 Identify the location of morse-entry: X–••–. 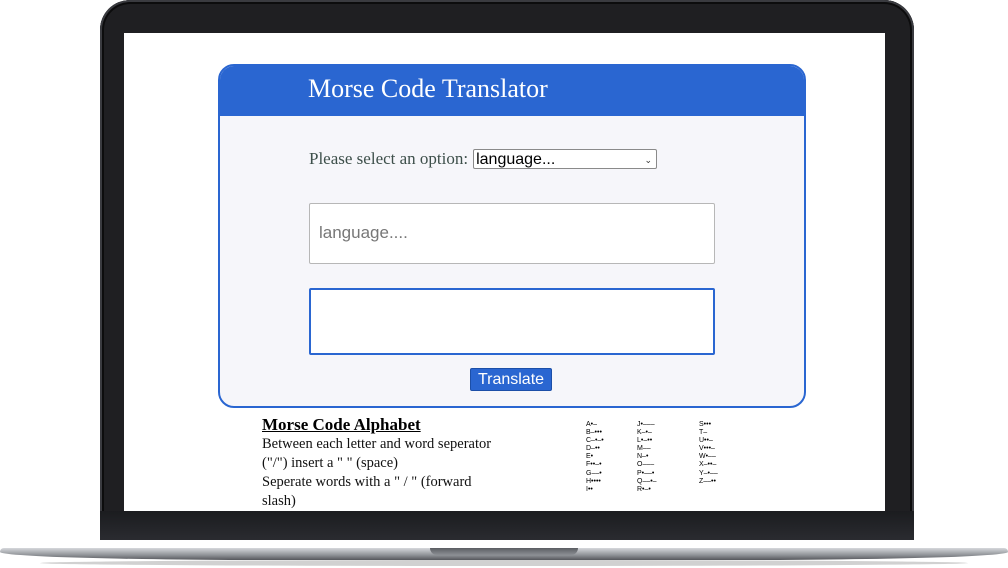
(708, 465).